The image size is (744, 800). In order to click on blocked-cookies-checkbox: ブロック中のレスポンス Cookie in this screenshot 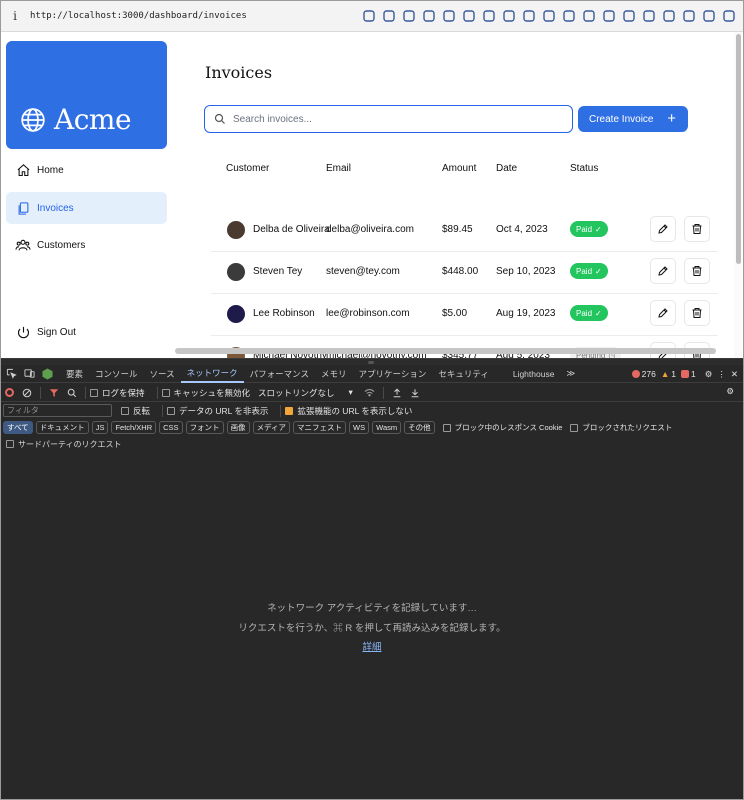, I will do `click(502, 427)`.